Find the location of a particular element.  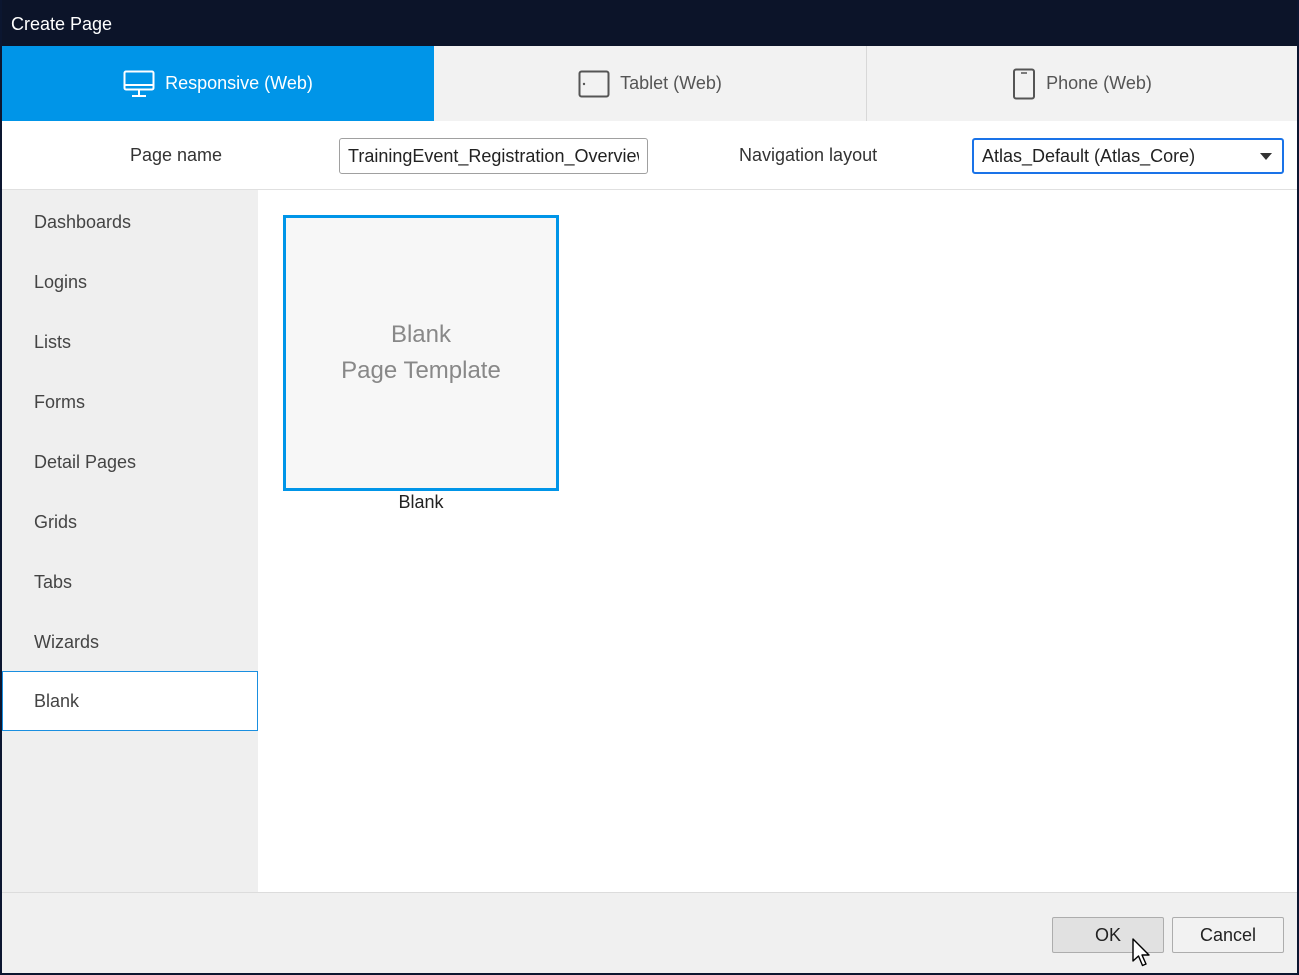

mouse-pointer-icon is located at coordinates (1142, 955).